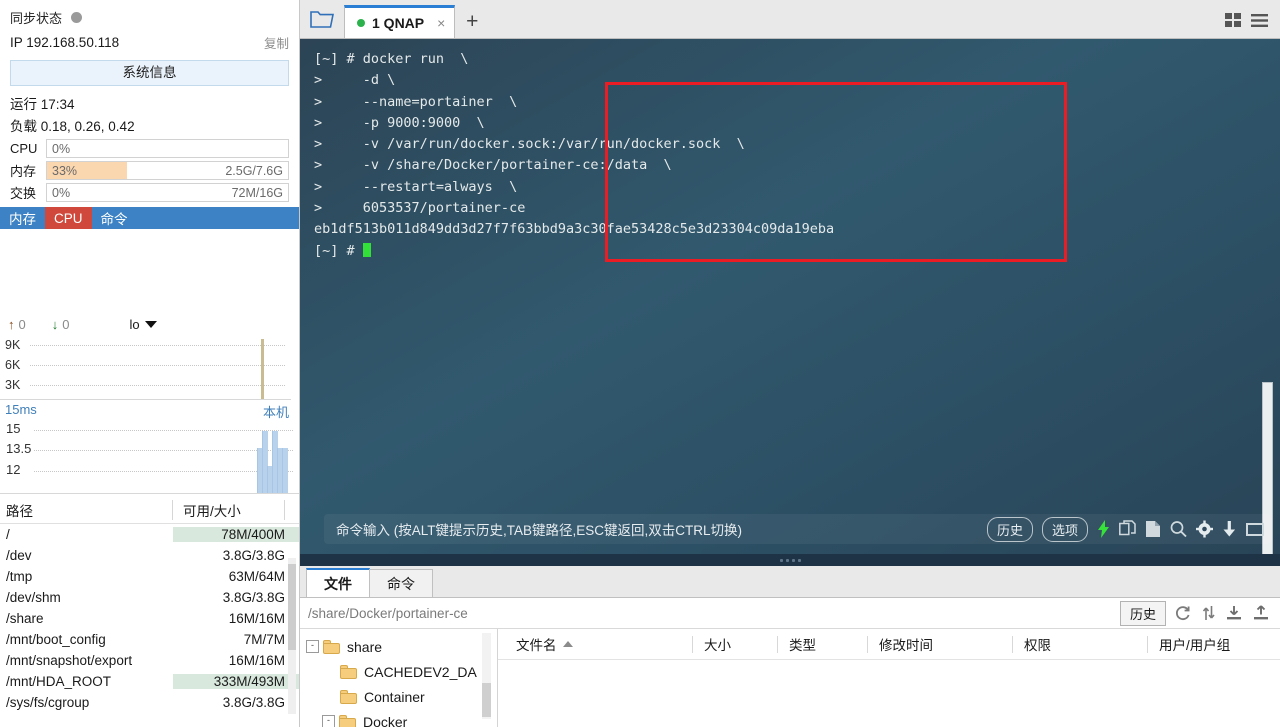 The image size is (1280, 727). Describe the element at coordinates (486, 676) in the screenshot. I see `tree-scrollbar` at that location.